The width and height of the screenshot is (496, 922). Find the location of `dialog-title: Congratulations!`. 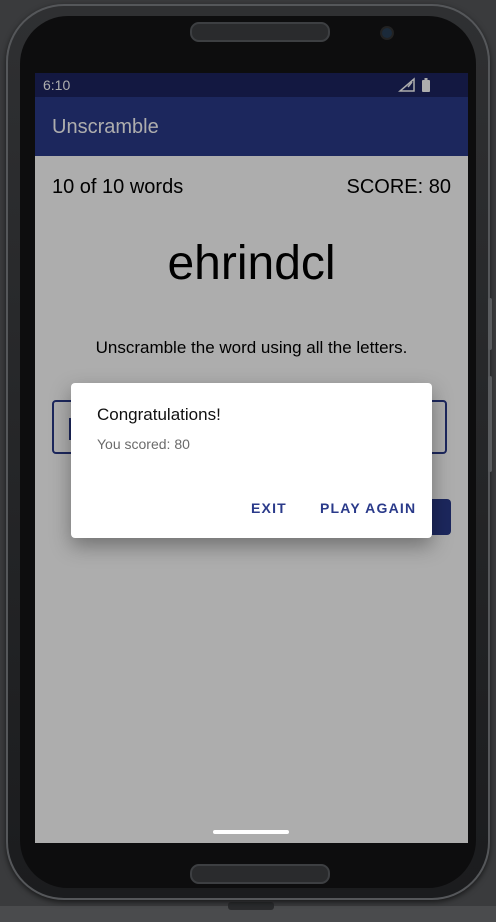

dialog-title: Congratulations! is located at coordinates (159, 414).